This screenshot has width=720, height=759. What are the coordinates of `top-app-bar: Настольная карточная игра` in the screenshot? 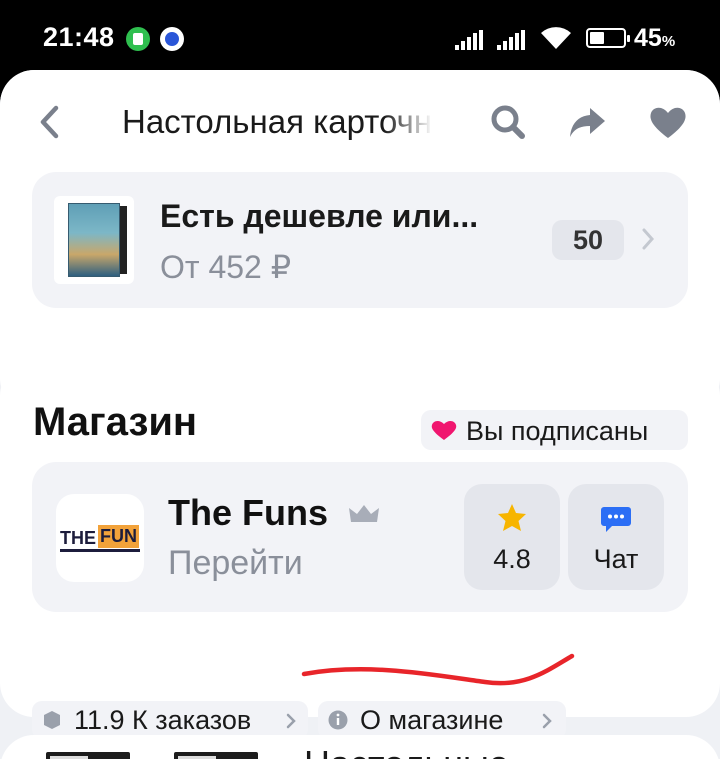 It's located at (360, 115).